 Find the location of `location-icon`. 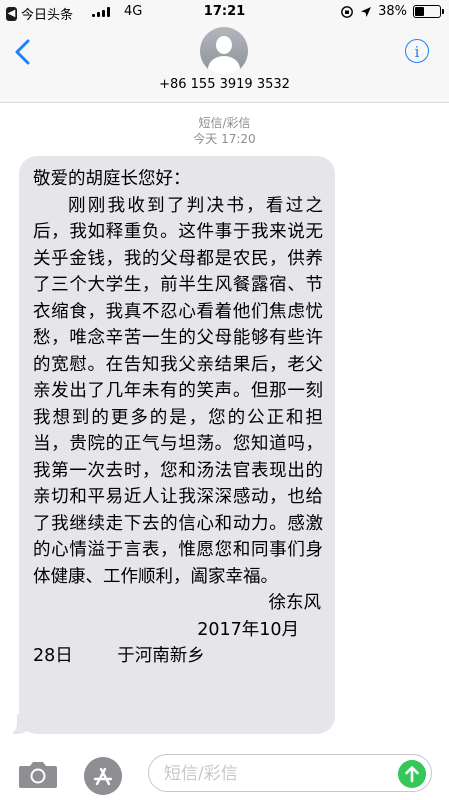

location-icon is located at coordinates (366, 11).